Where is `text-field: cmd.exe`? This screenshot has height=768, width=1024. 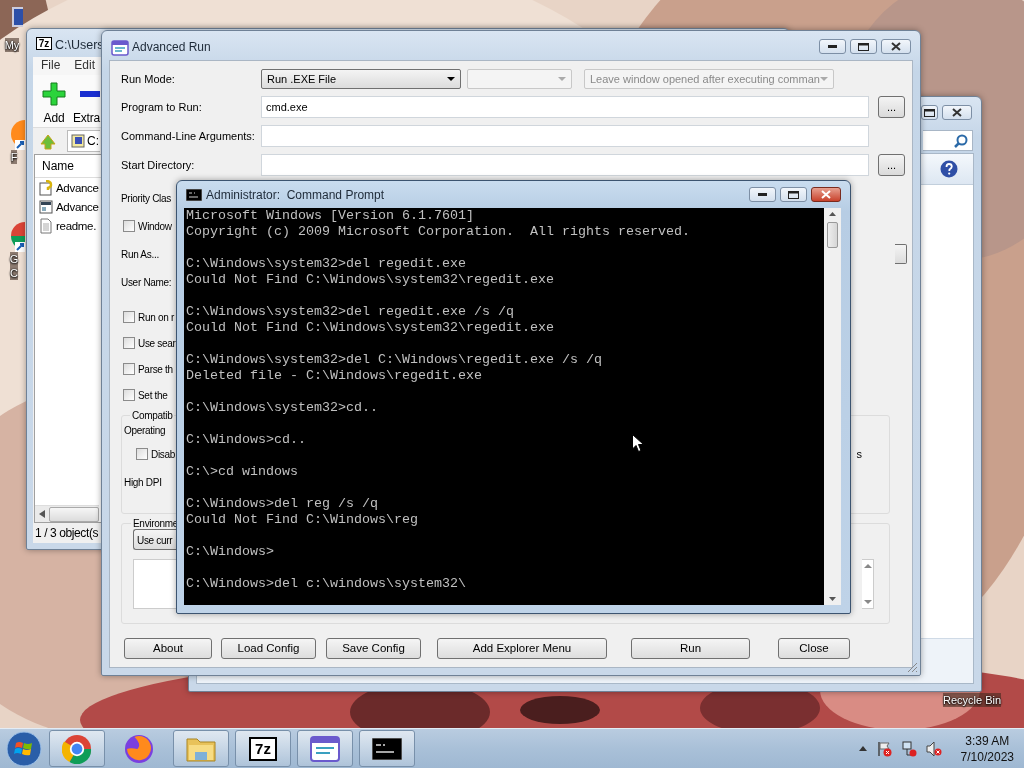 text-field: cmd.exe is located at coordinates (565, 106).